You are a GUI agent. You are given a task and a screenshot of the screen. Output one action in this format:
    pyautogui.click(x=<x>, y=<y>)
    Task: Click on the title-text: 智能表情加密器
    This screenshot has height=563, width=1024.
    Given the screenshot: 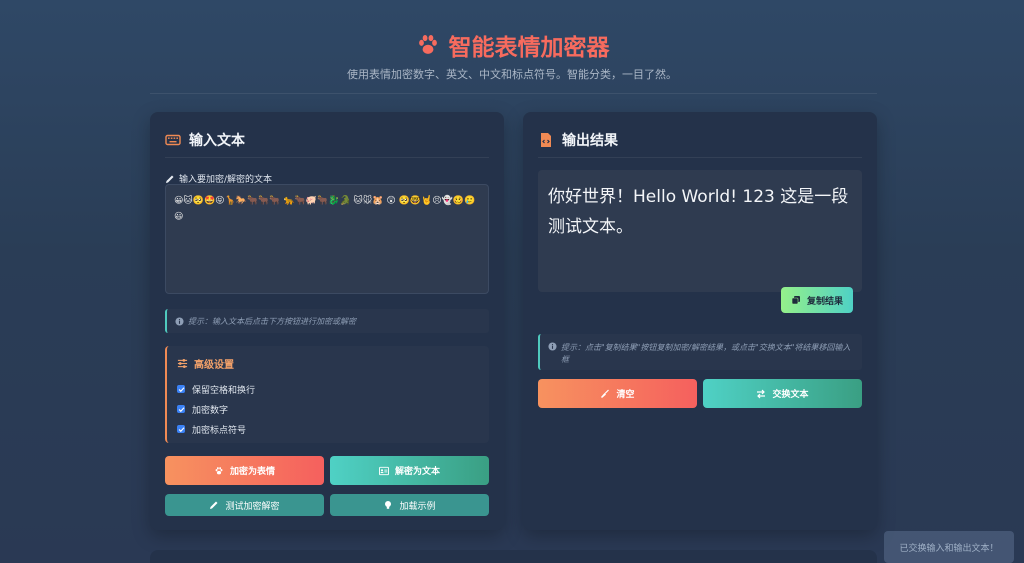 What is the action you would take?
    pyautogui.click(x=529, y=48)
    